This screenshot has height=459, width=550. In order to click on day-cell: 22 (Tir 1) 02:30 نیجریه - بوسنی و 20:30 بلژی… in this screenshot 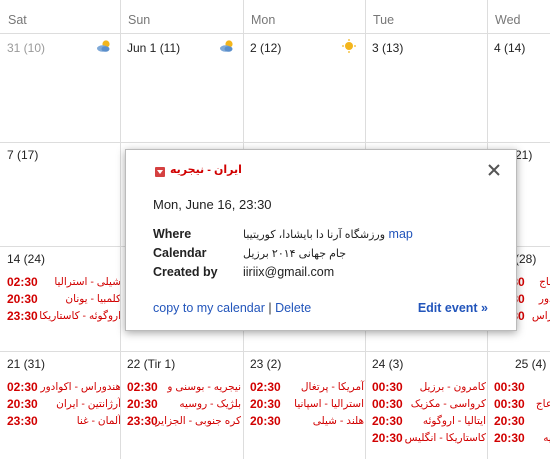, I will do `click(181, 405)`.